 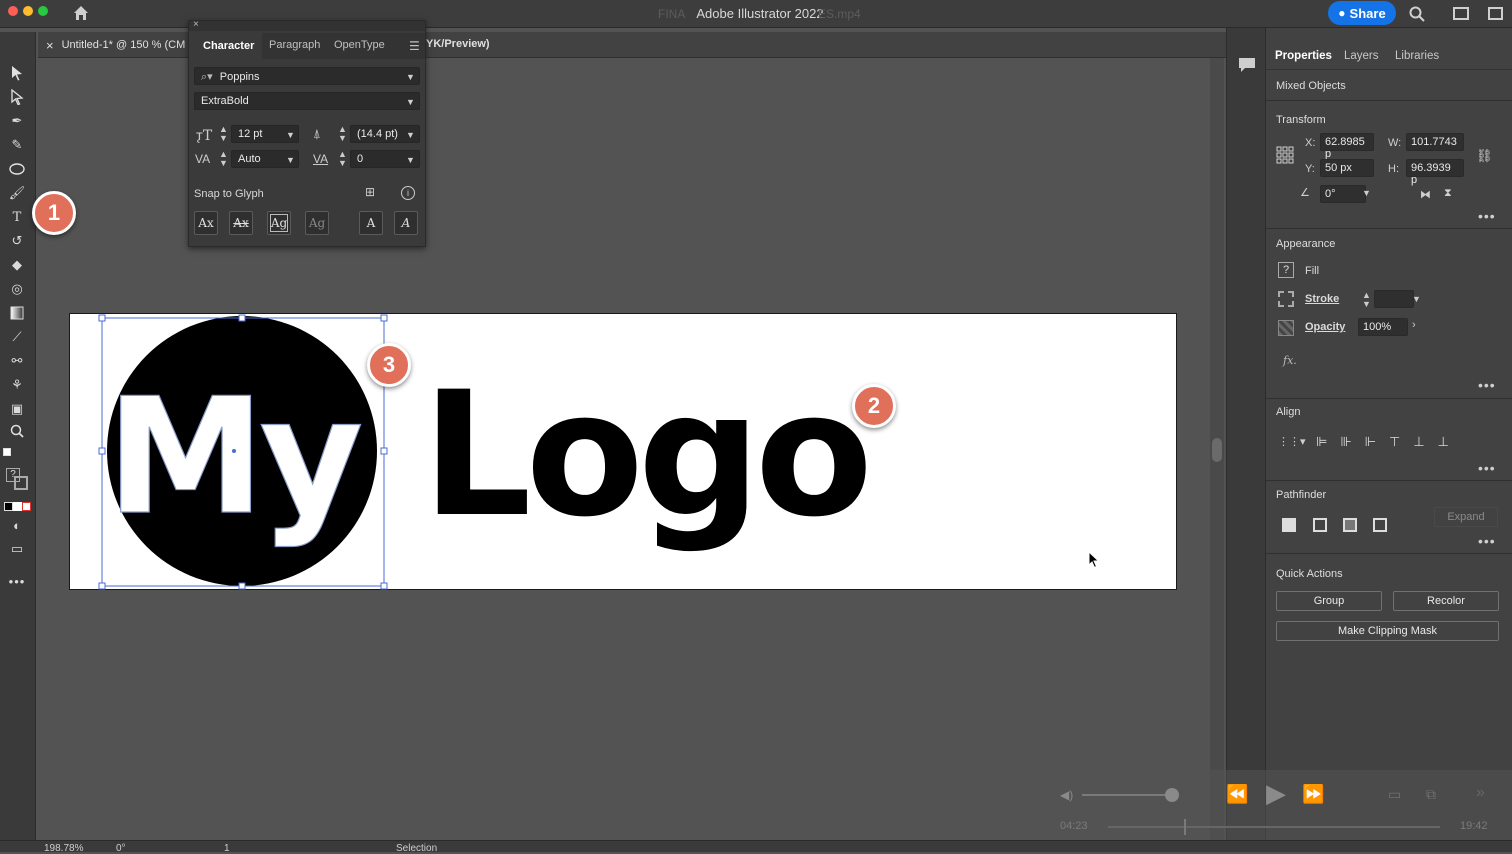 What do you see at coordinates (227, 848) in the screenshot?
I see `artboard-number: 1` at bounding box center [227, 848].